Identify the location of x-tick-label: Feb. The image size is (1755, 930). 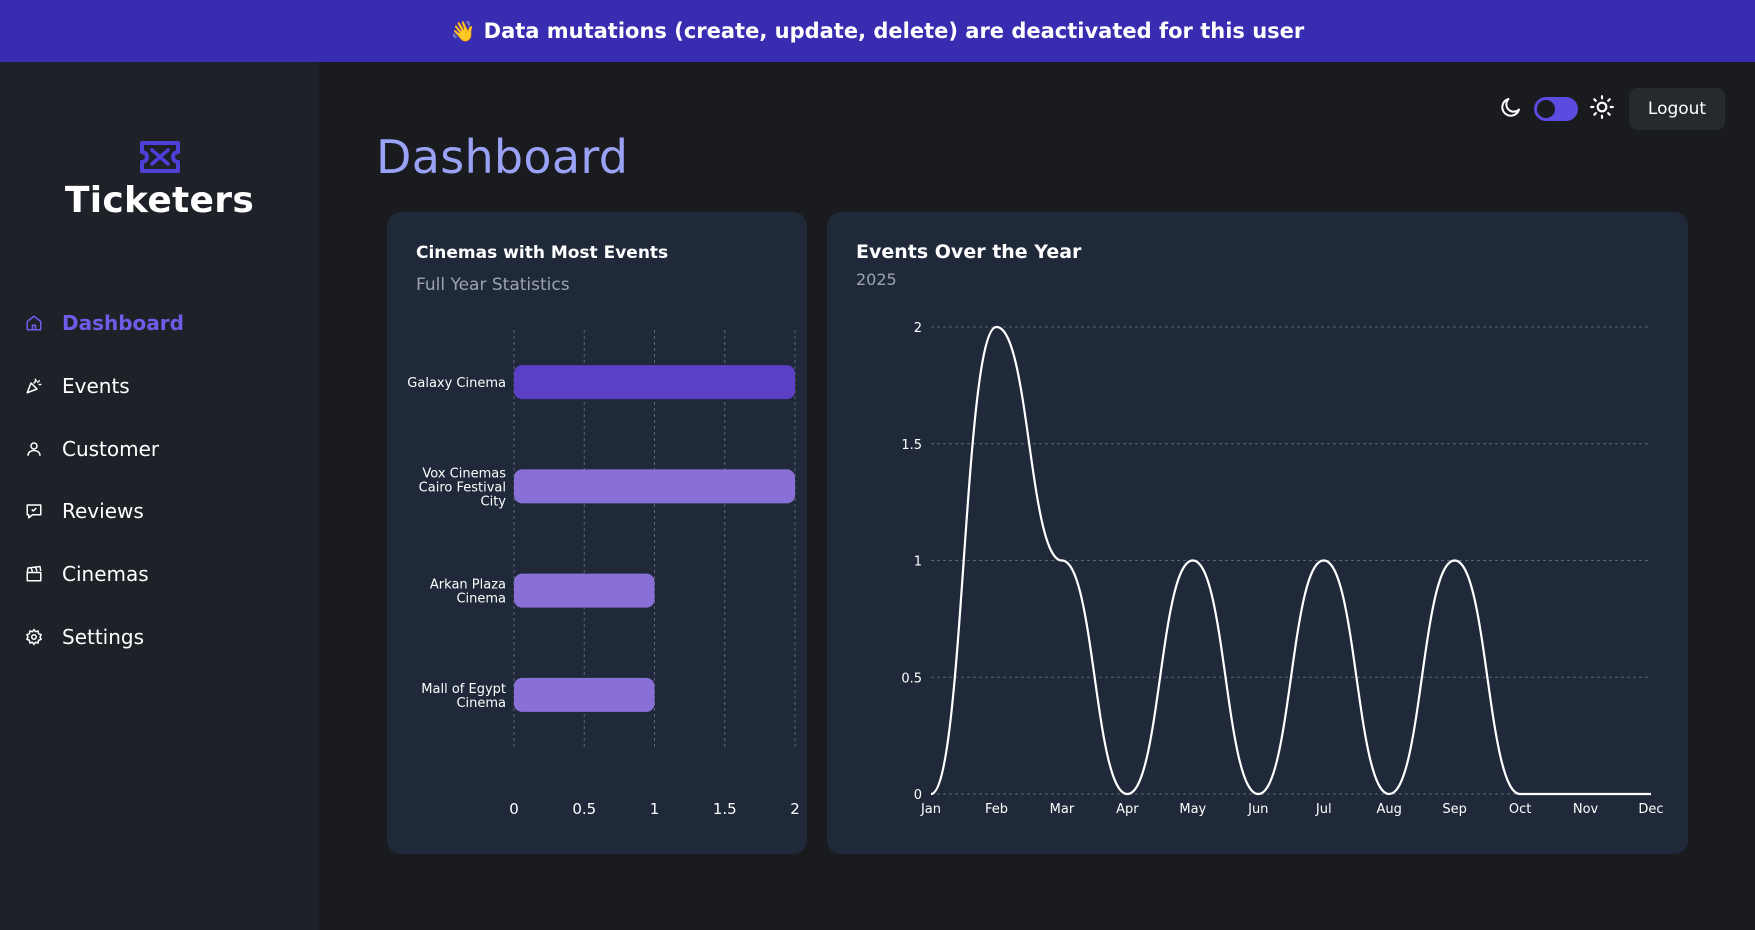
(996, 809).